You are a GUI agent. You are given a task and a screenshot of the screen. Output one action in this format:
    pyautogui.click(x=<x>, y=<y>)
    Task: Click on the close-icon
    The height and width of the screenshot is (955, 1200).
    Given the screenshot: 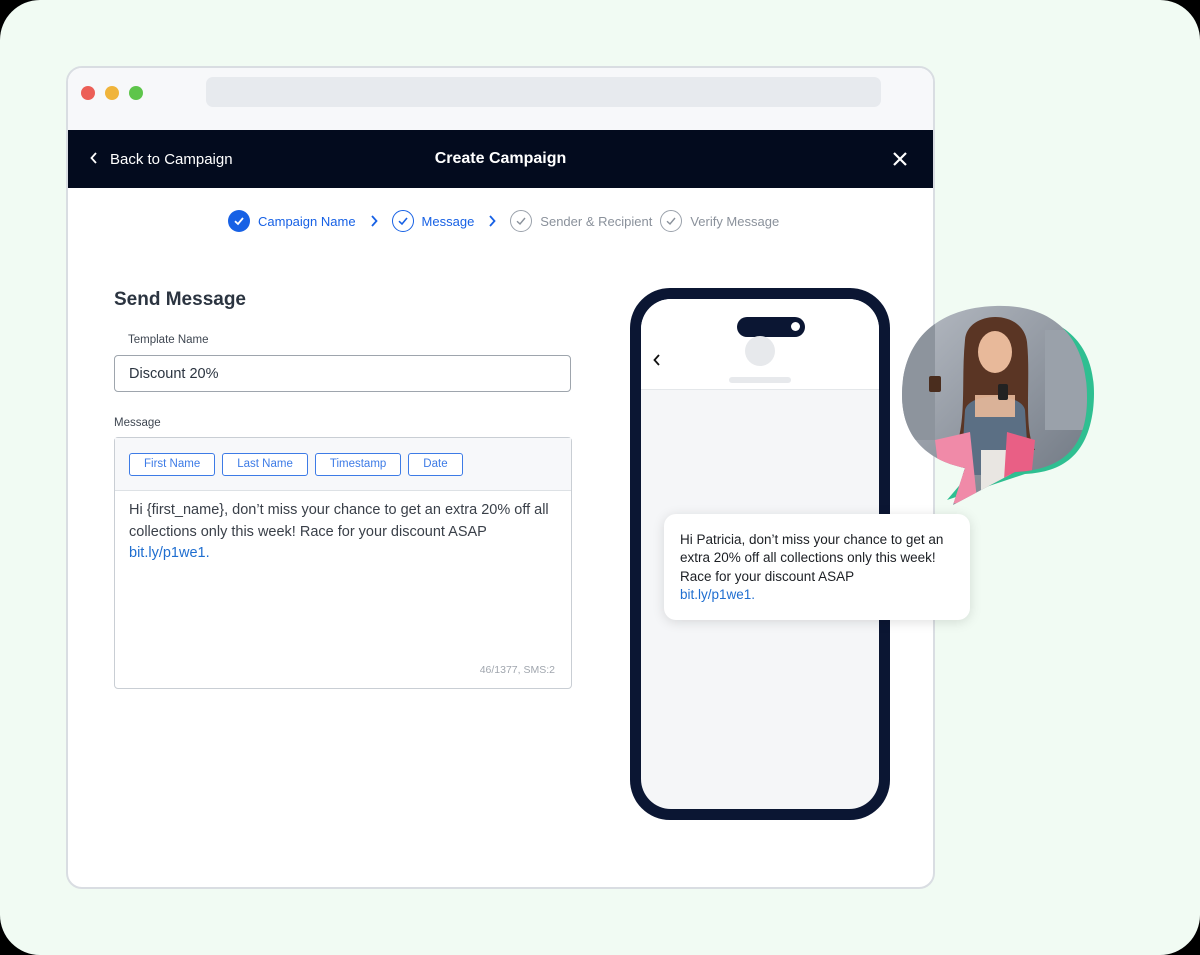 What is the action you would take?
    pyautogui.click(x=900, y=159)
    